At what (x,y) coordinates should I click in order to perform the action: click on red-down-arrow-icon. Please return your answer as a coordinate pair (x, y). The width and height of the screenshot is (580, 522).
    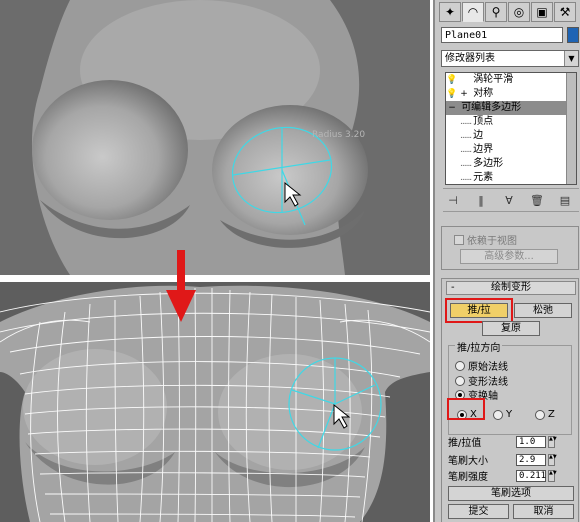
    Looking at the image, I should click on (181, 286).